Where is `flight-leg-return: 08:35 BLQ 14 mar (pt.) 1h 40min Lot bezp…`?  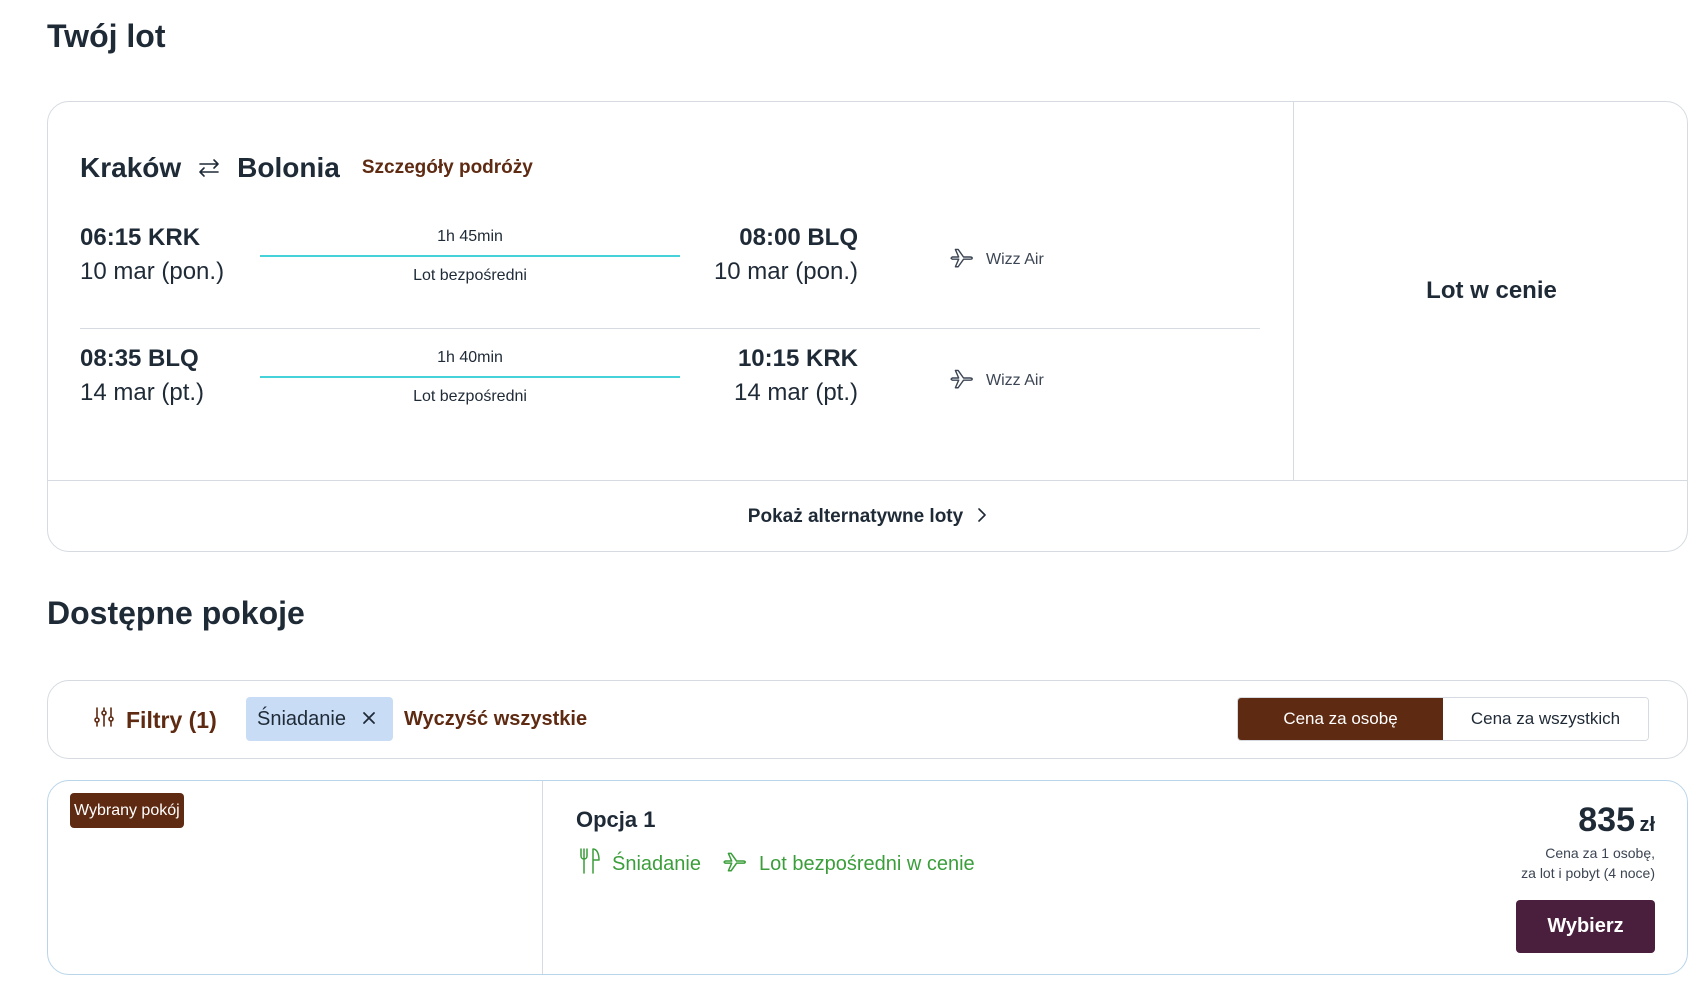
flight-leg-return: 08:35 BLQ 14 mar (pt.) 1h 40min Lot bezp… is located at coordinates (670, 395).